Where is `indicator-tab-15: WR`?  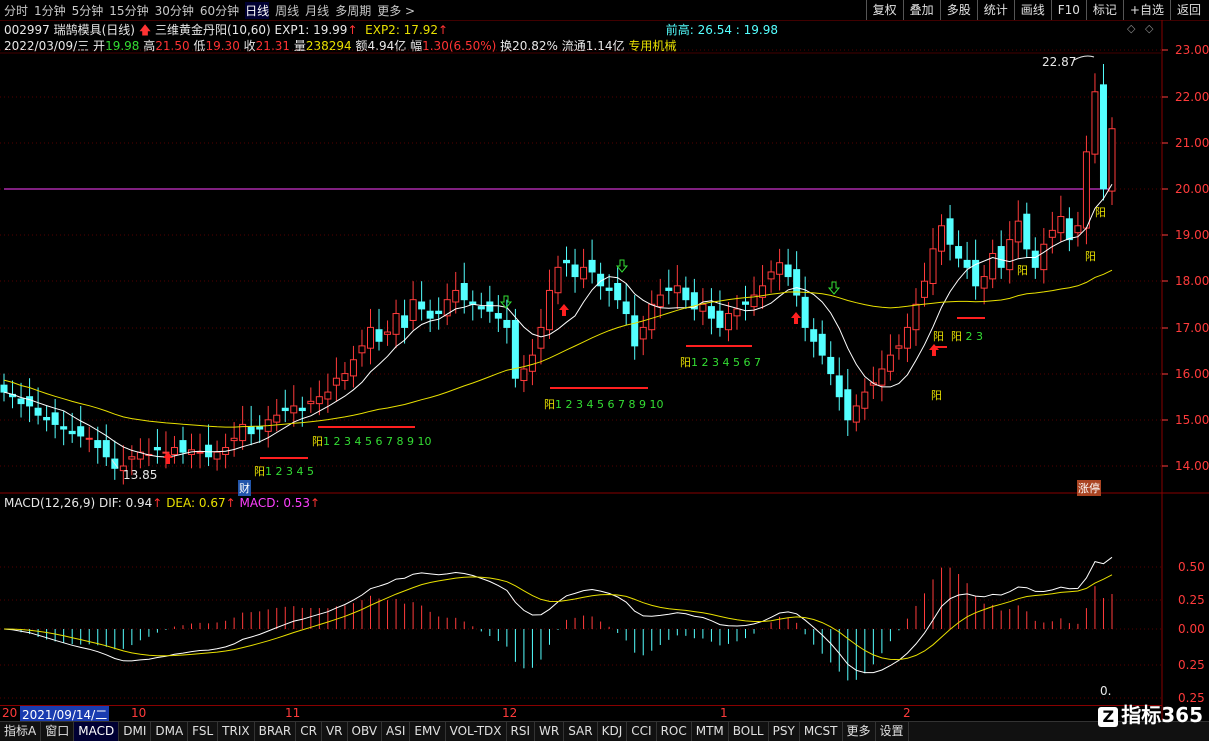
indicator-tab-15: WR is located at coordinates (550, 731).